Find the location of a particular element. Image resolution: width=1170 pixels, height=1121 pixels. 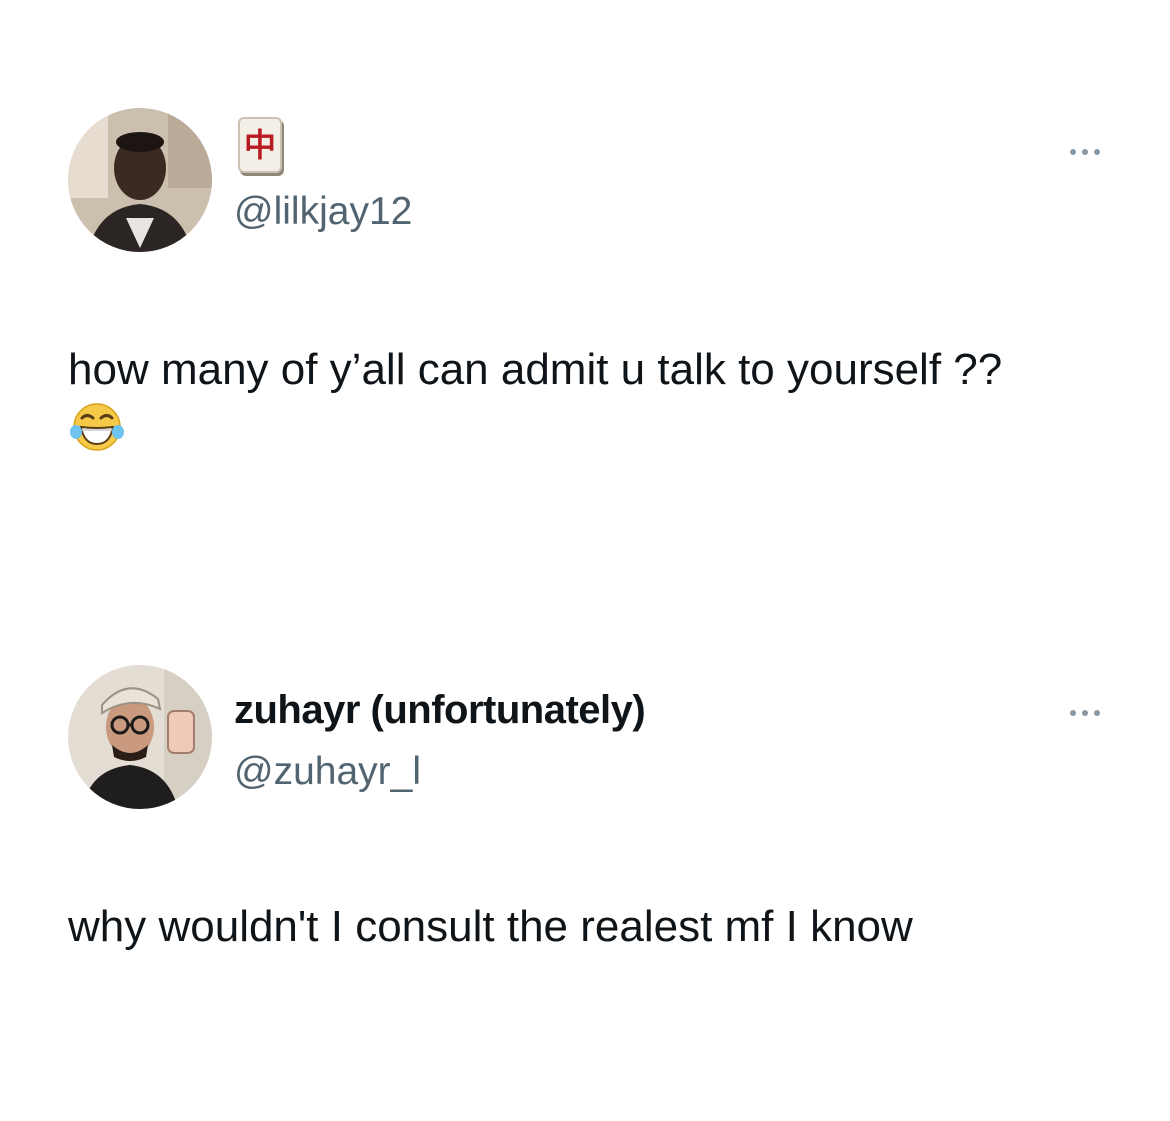

name-row: 中 is located at coordinates (258, 145).